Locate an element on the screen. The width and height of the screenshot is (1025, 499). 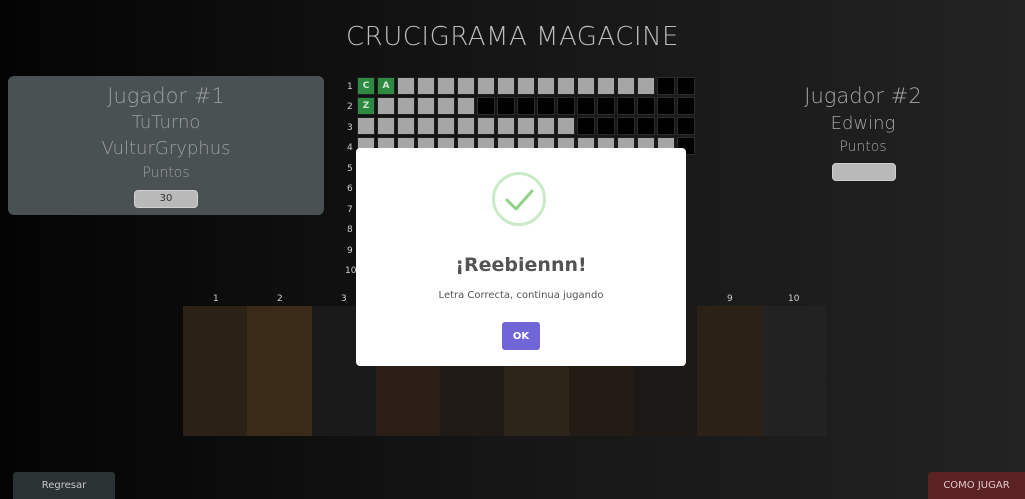
crossword-cell: A is located at coordinates (386, 86).